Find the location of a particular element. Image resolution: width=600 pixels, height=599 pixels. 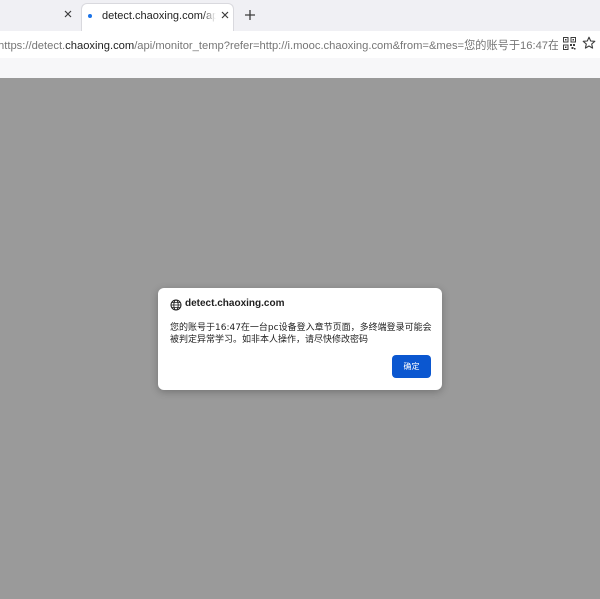

globe-icon is located at coordinates (176, 305).